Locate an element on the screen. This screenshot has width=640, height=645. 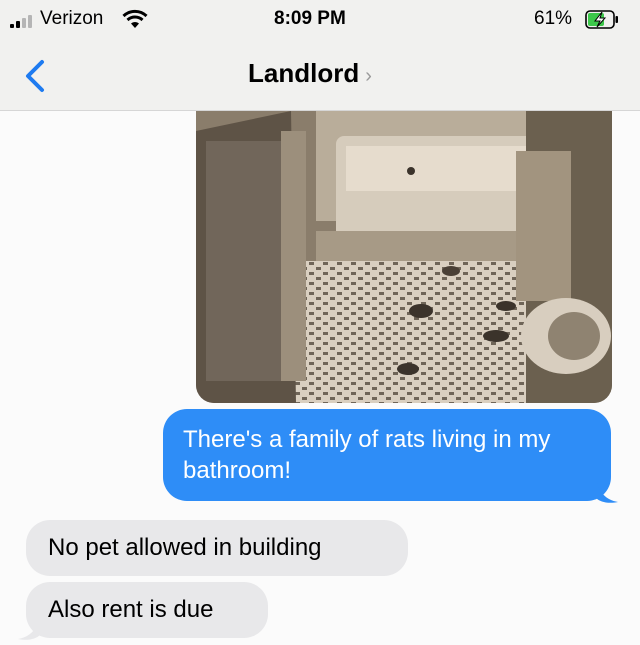
received-message-bubble: No pet allowed in building is located at coordinates (217, 548).